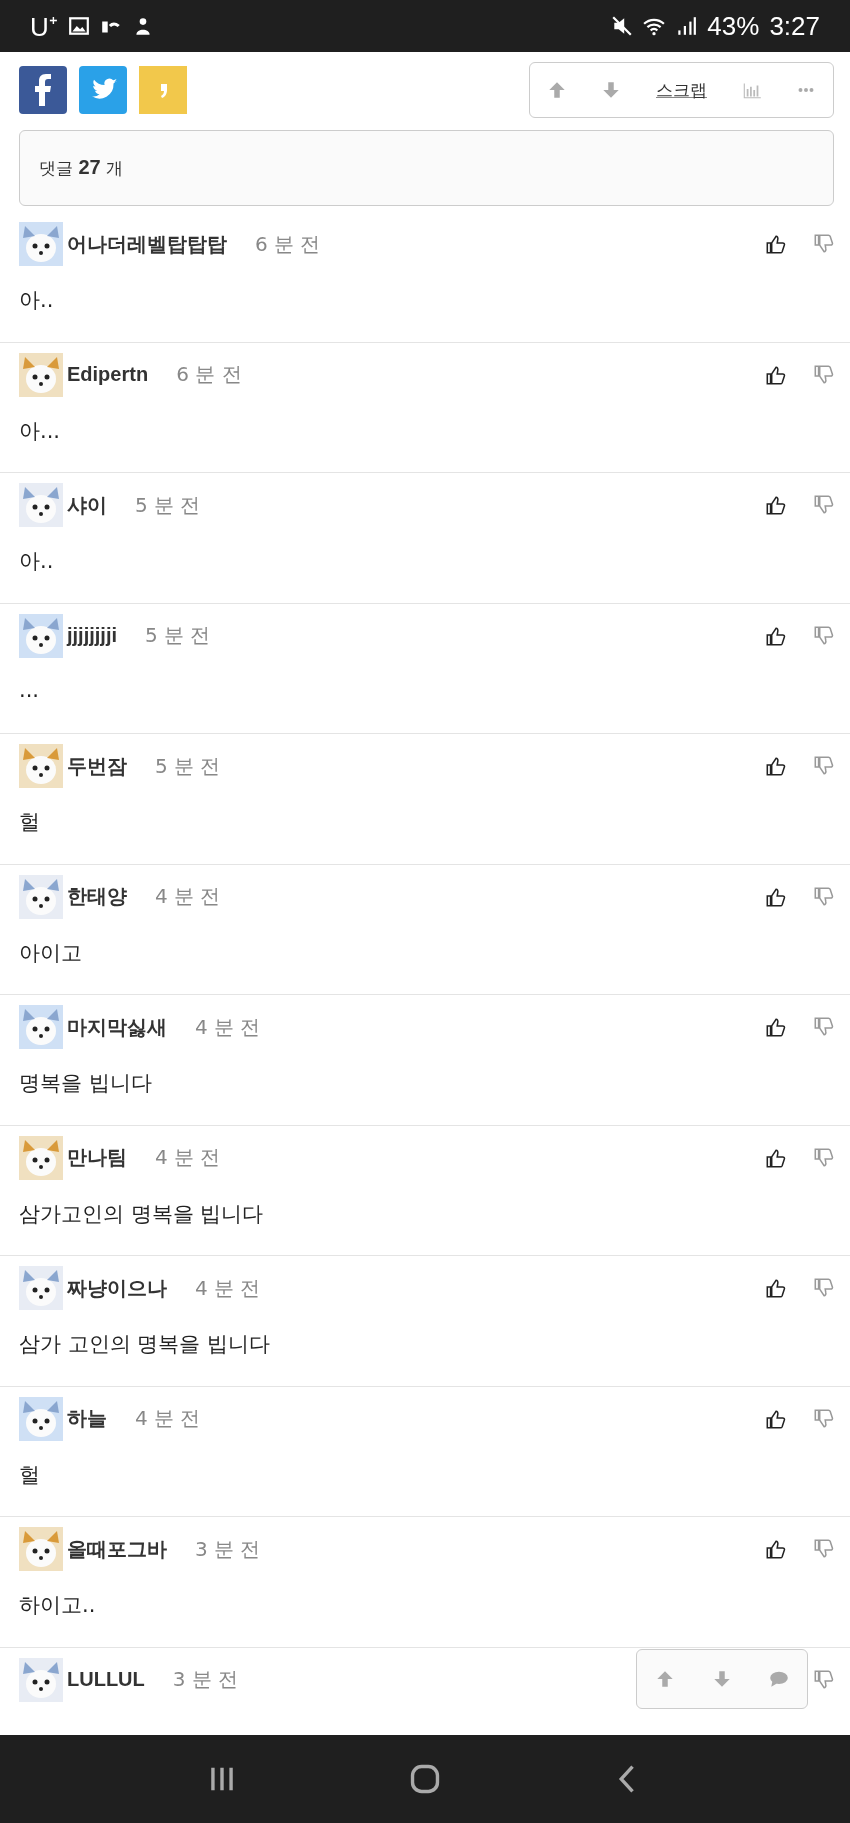 The height and width of the screenshot is (1823, 850). What do you see at coordinates (58, 1605) in the screenshot?
I see `comment-text: 하이고..` at bounding box center [58, 1605].